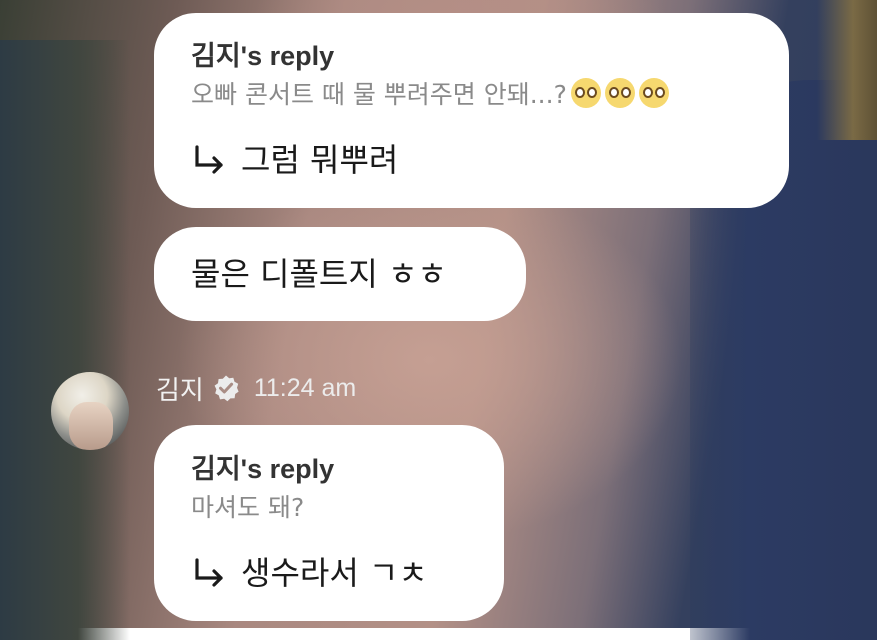 The width and height of the screenshot is (877, 640). I want to click on quoted-text: 오빠 콘서트 때 물 뿌려주면 안돼...?, so click(379, 94).